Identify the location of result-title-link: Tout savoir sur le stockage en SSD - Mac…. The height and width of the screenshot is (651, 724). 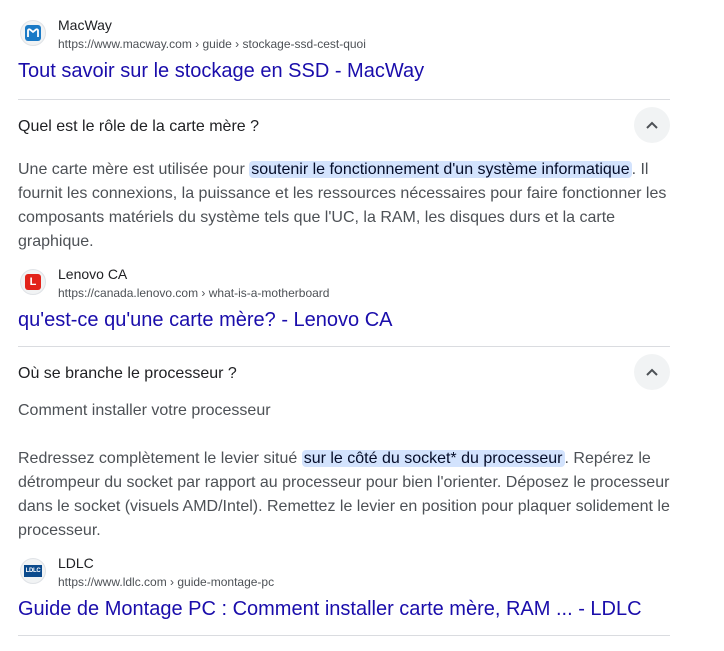
(371, 71).